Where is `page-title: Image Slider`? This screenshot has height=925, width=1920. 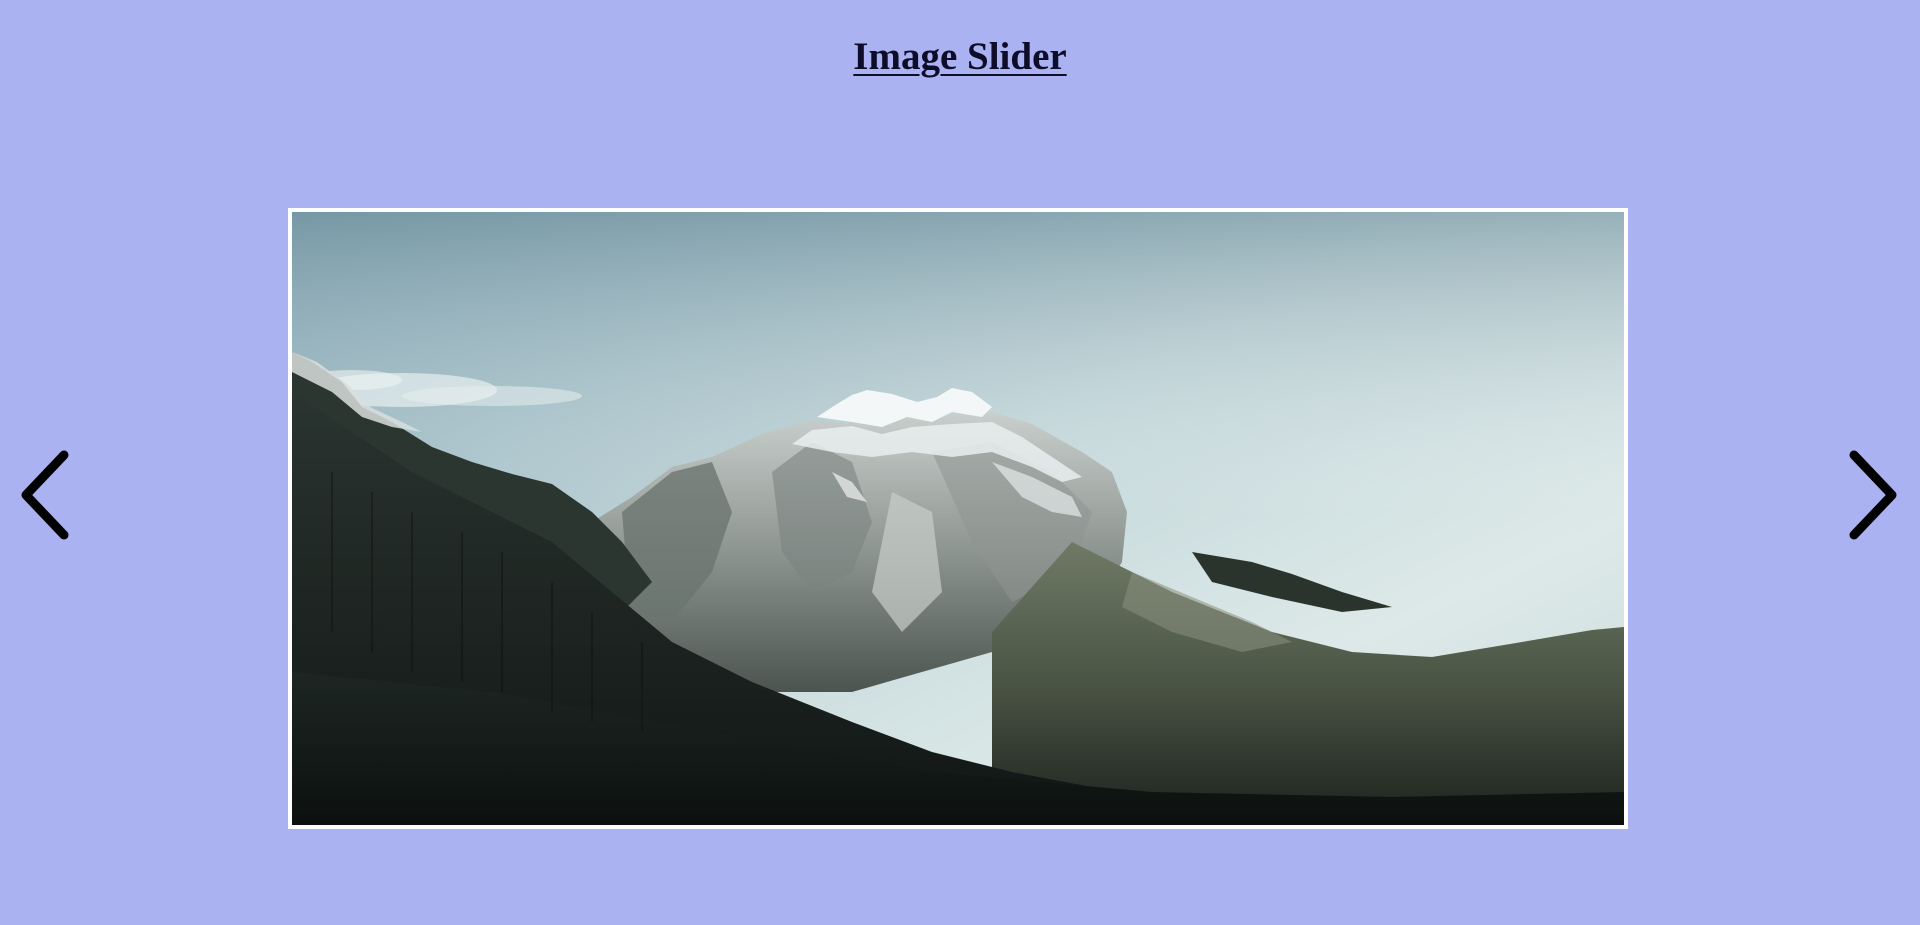 page-title: Image Slider is located at coordinates (960, 56).